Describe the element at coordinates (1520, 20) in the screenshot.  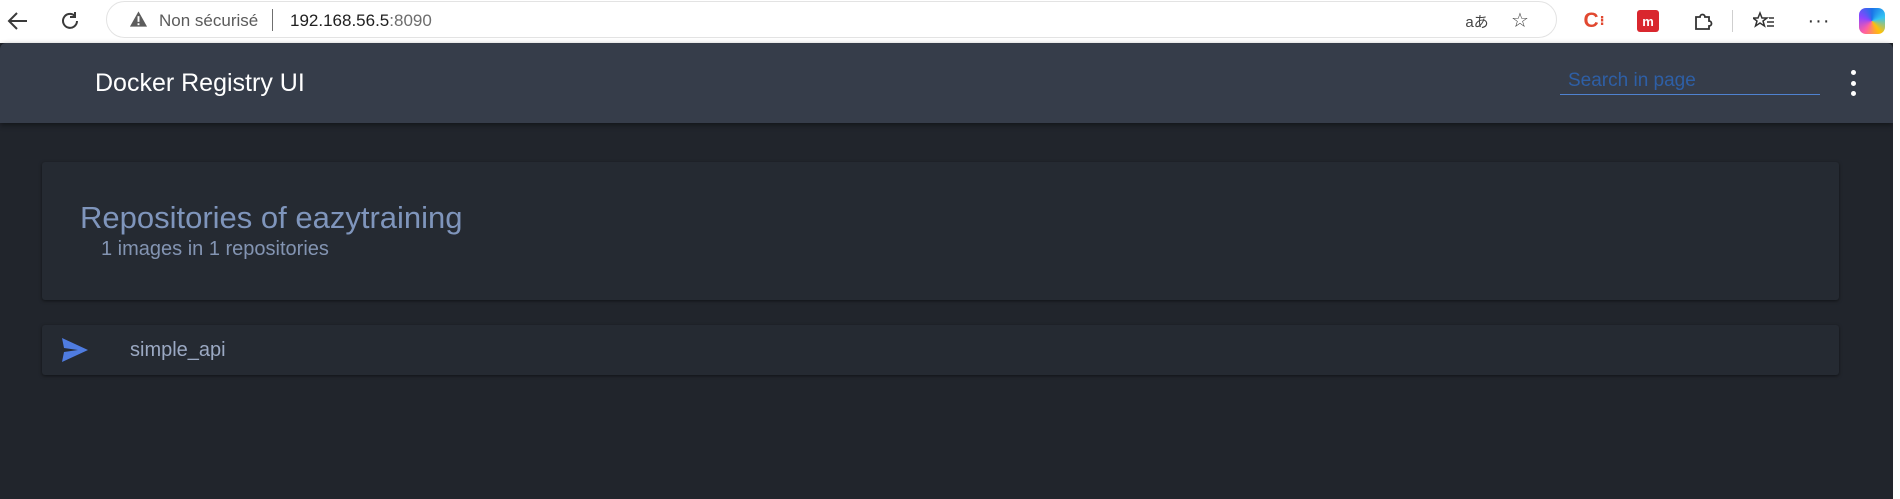
I see `favorite-star-icon: ☆` at that location.